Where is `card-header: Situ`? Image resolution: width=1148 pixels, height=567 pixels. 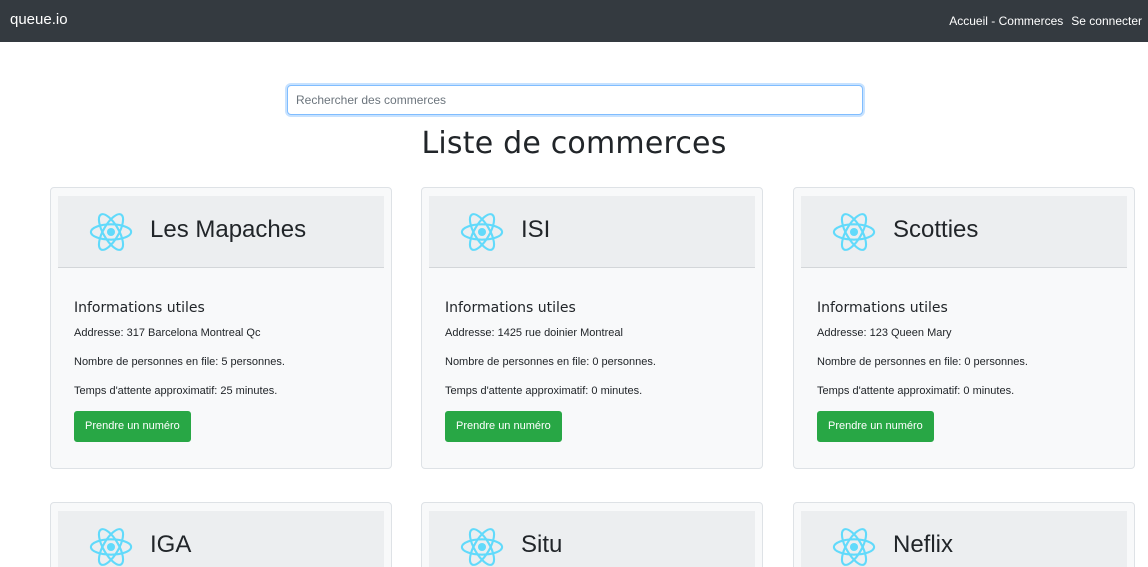 card-header: Situ is located at coordinates (592, 539).